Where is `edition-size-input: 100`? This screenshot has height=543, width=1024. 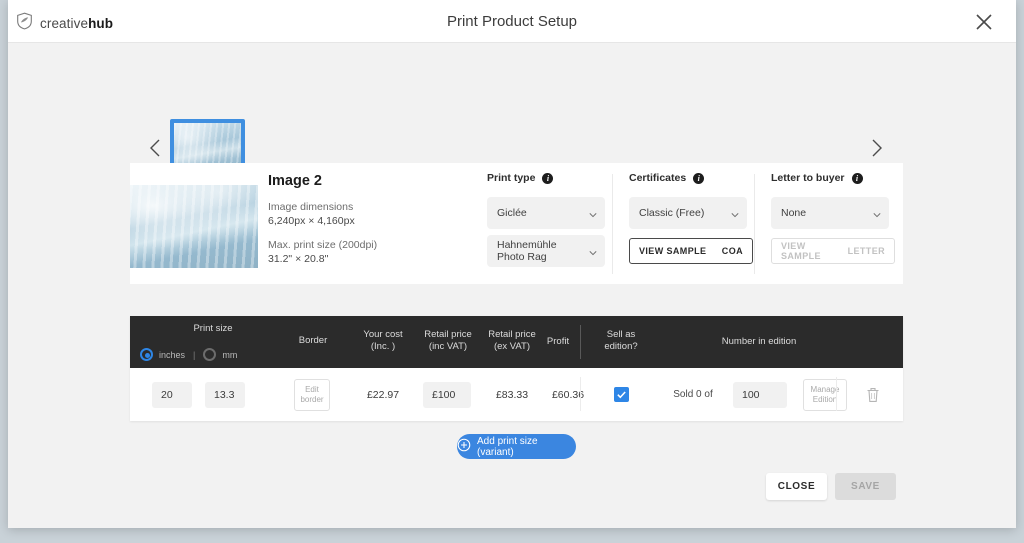
edition-size-input: 100 is located at coordinates (760, 394).